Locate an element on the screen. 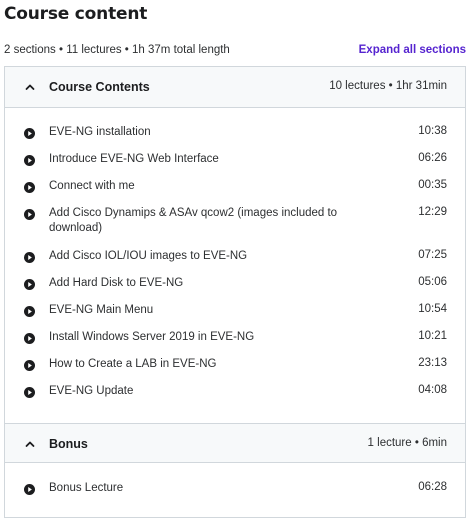  lecture-duration: 10:21 is located at coordinates (432, 336).